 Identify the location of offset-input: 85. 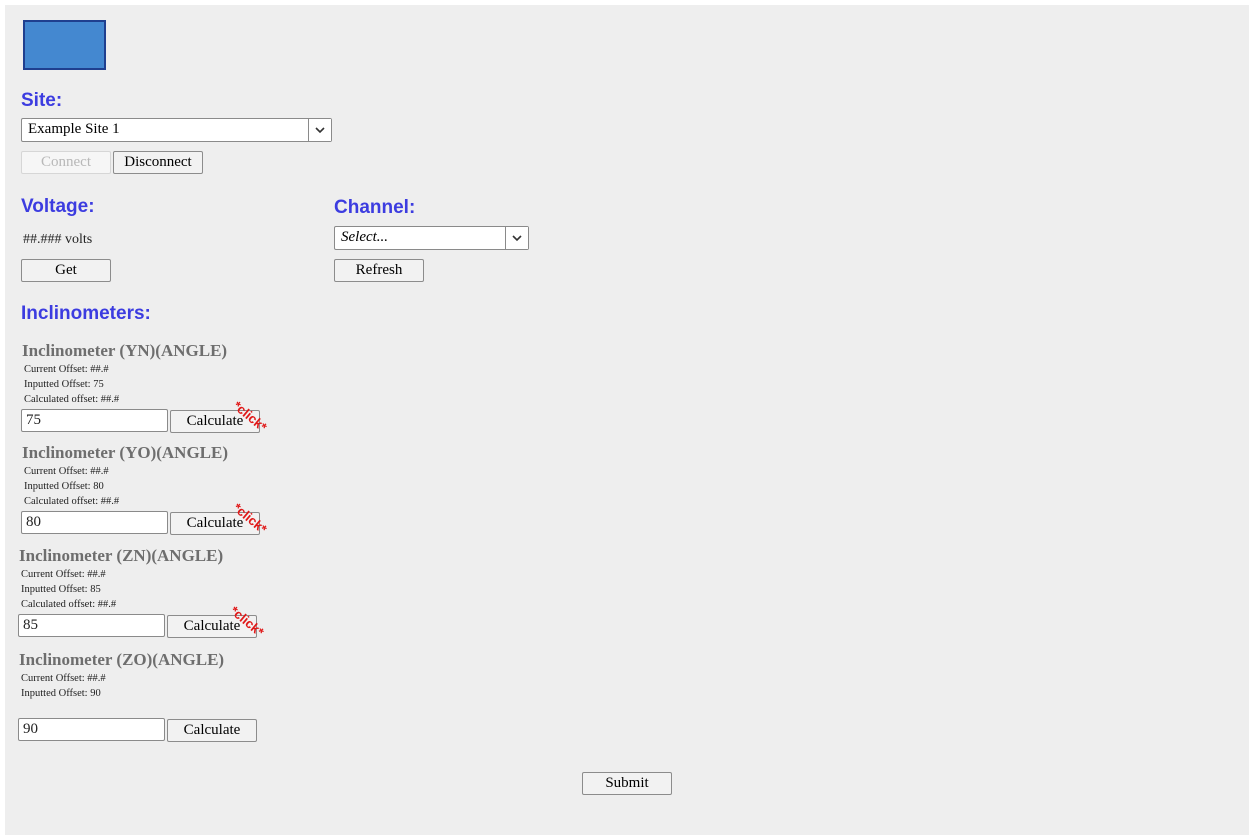
(91, 625).